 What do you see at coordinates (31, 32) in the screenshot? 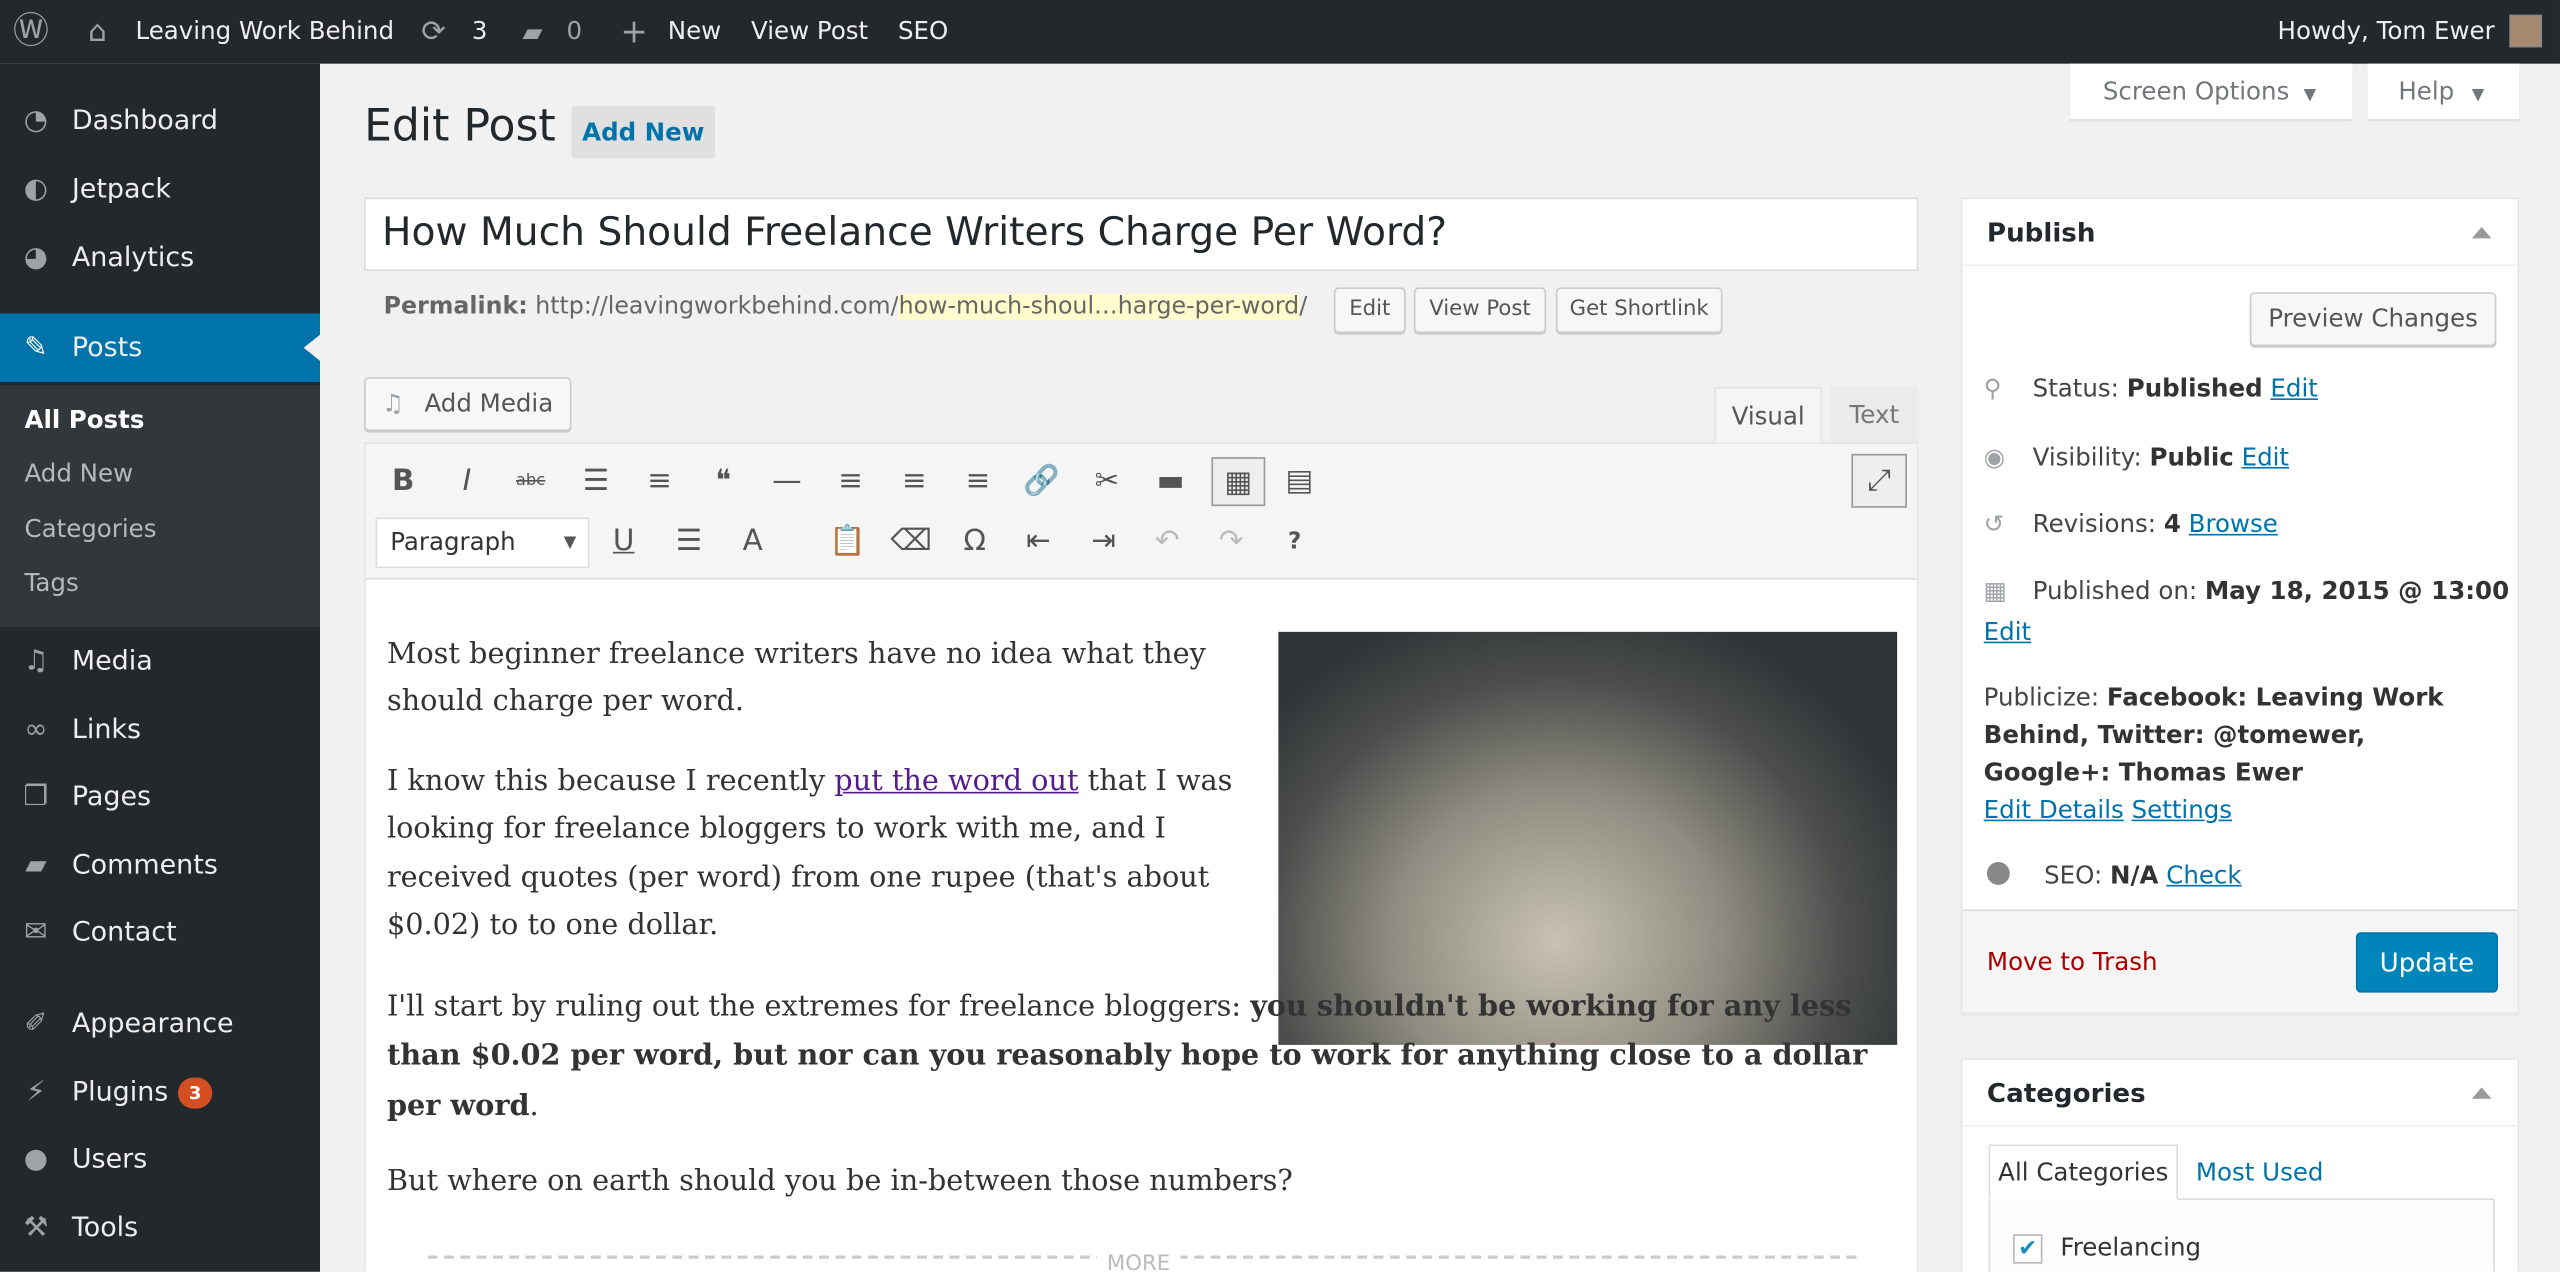
I see `wordpress-logo-icon: Ⓦ` at bounding box center [31, 32].